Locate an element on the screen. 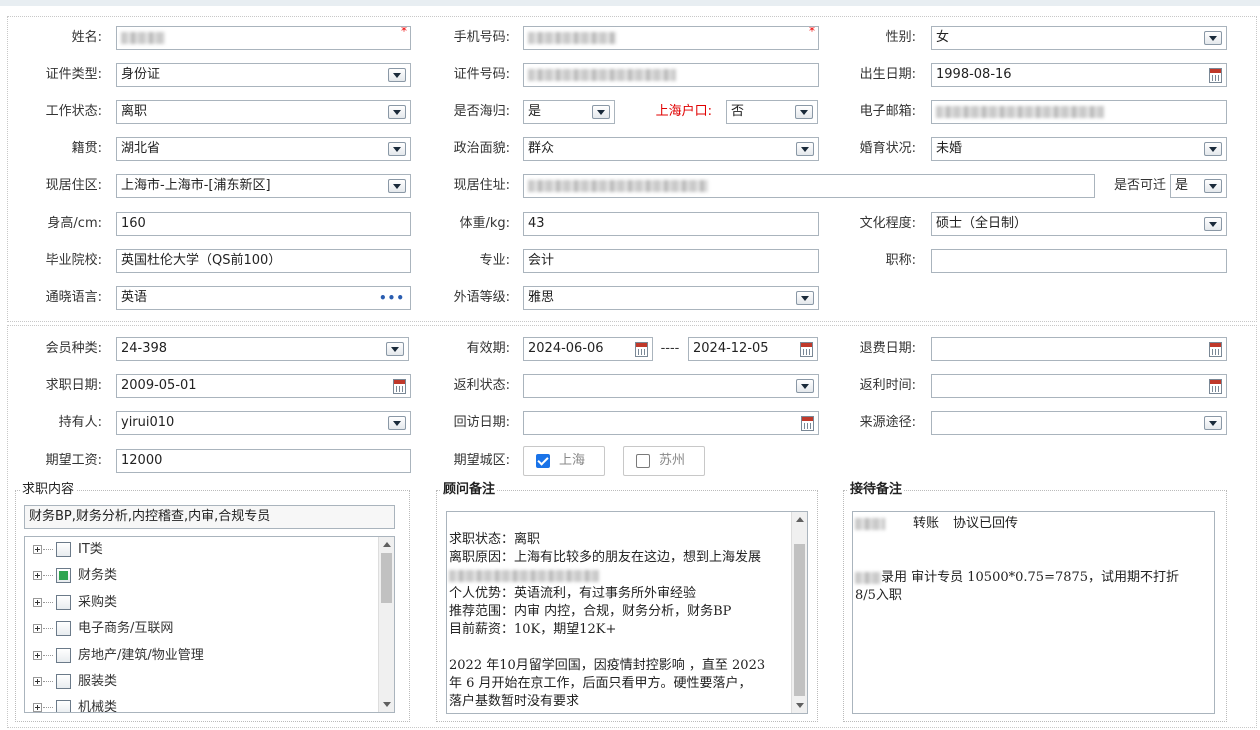 This screenshot has width=1260, height=730. id-no-field is located at coordinates (671, 75).